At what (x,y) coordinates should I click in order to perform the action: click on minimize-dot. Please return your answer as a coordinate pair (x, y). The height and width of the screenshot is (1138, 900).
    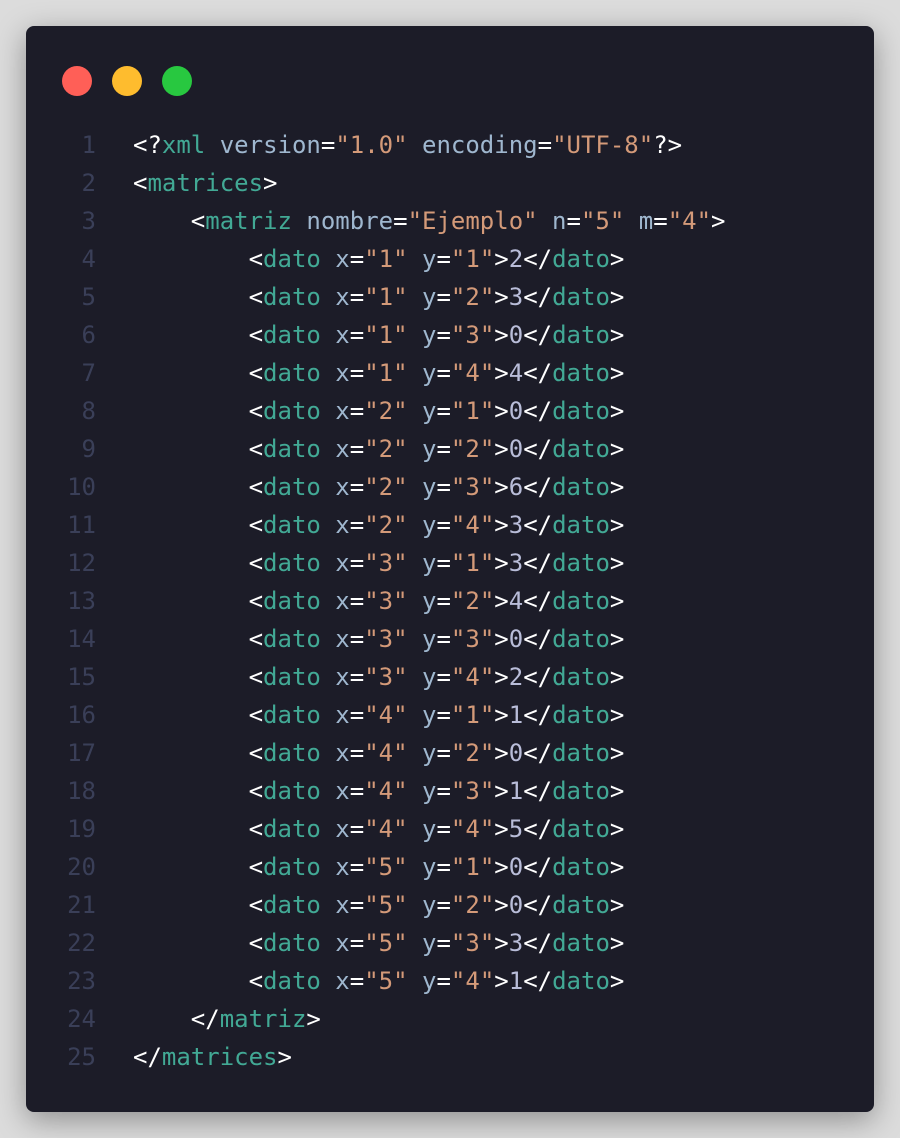
    Looking at the image, I should click on (127, 81).